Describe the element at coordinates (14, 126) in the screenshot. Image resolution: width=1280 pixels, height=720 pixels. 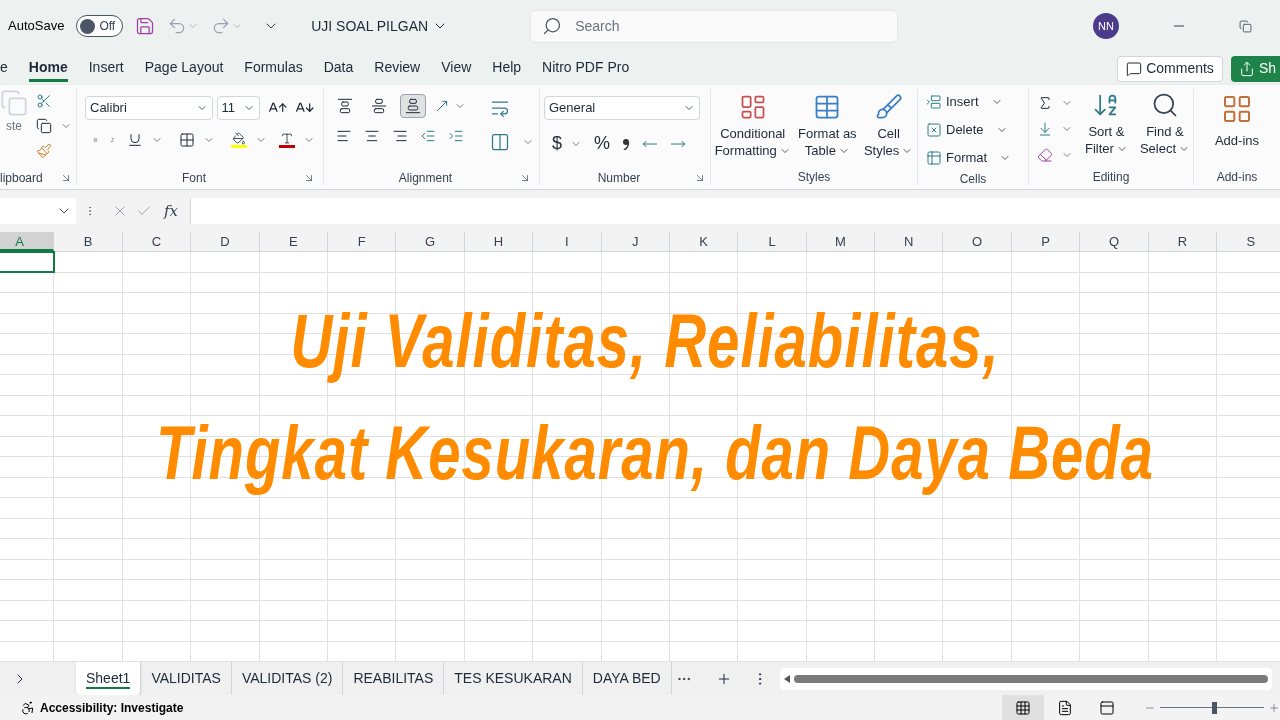
I see `paste-label: ste` at that location.